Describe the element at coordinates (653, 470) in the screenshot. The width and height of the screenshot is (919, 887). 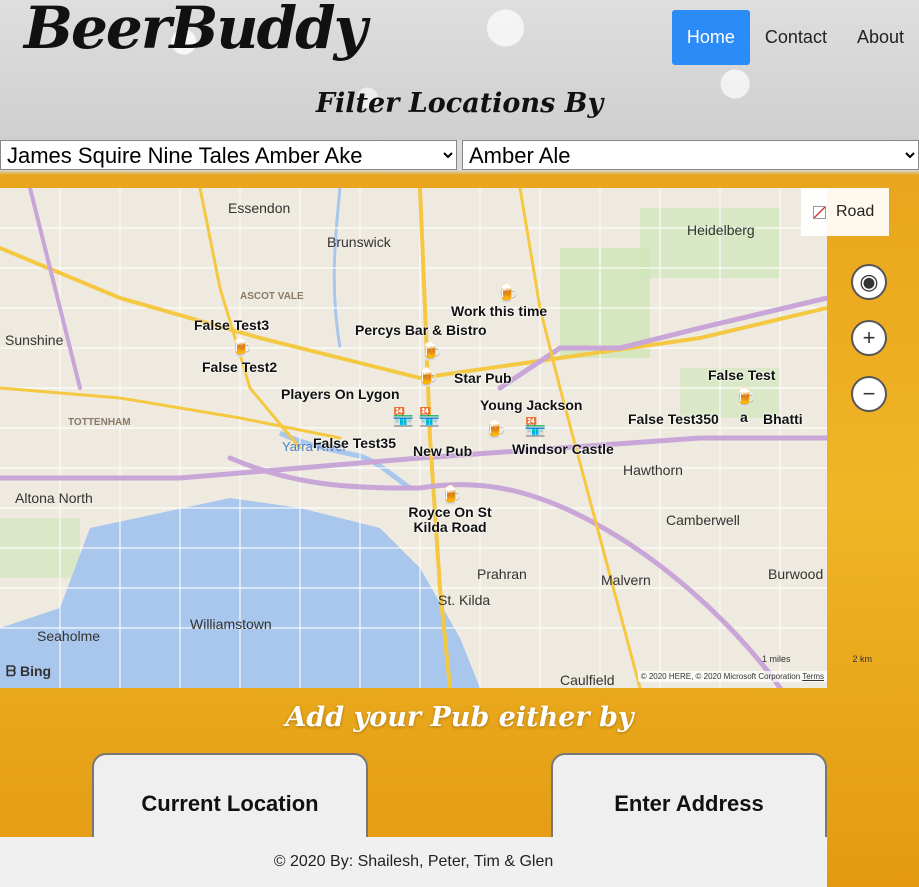
I see `suburb-label: Hawthorn` at that location.